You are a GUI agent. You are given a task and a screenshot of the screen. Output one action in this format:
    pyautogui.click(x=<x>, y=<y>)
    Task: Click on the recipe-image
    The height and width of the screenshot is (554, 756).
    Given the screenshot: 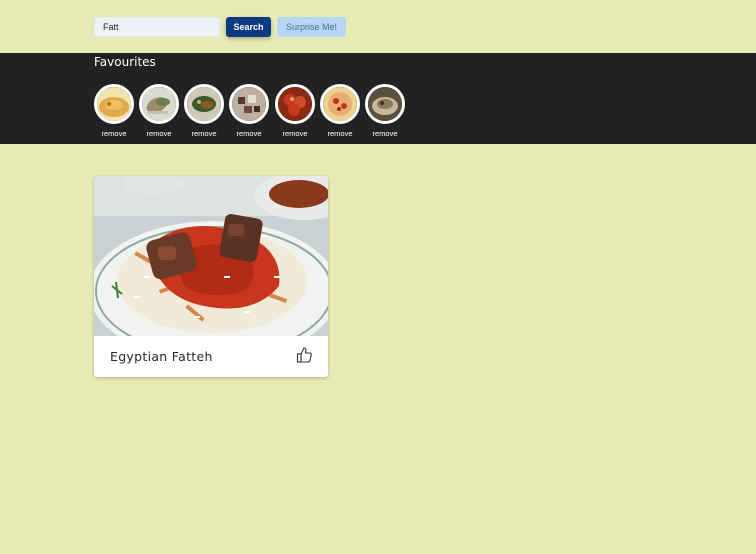 What is the action you would take?
    pyautogui.click(x=211, y=256)
    